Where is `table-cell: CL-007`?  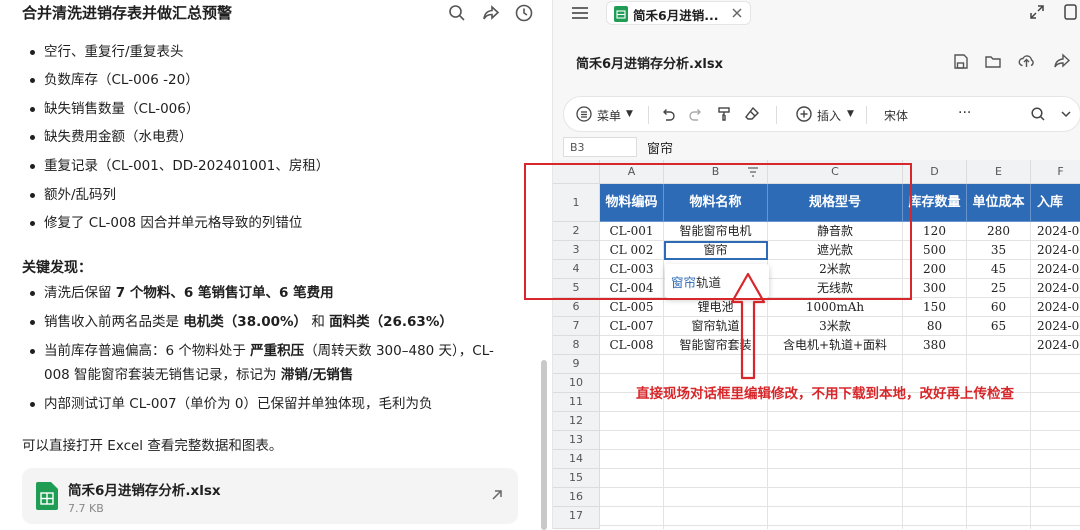 table-cell: CL-007 is located at coordinates (632, 326).